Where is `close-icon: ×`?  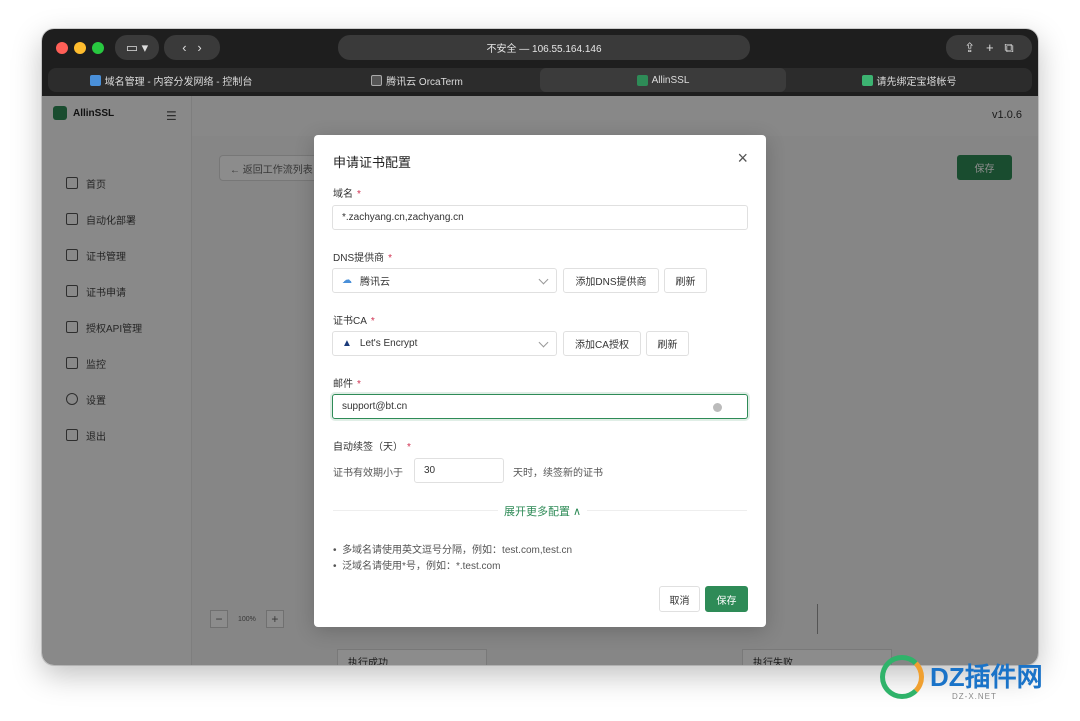
close-icon: × is located at coordinates (742, 158).